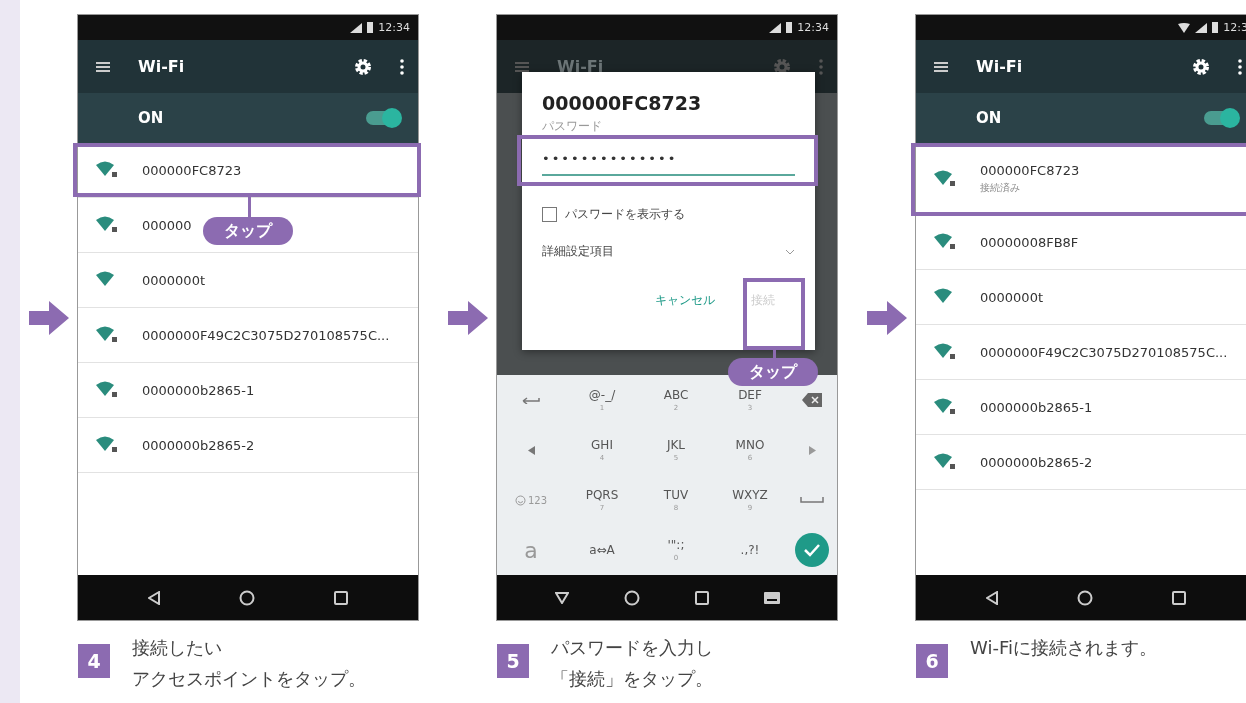 This screenshot has width=1246, height=703. I want to click on network-row: 000000FC8723 接続済み, so click(1081, 179).